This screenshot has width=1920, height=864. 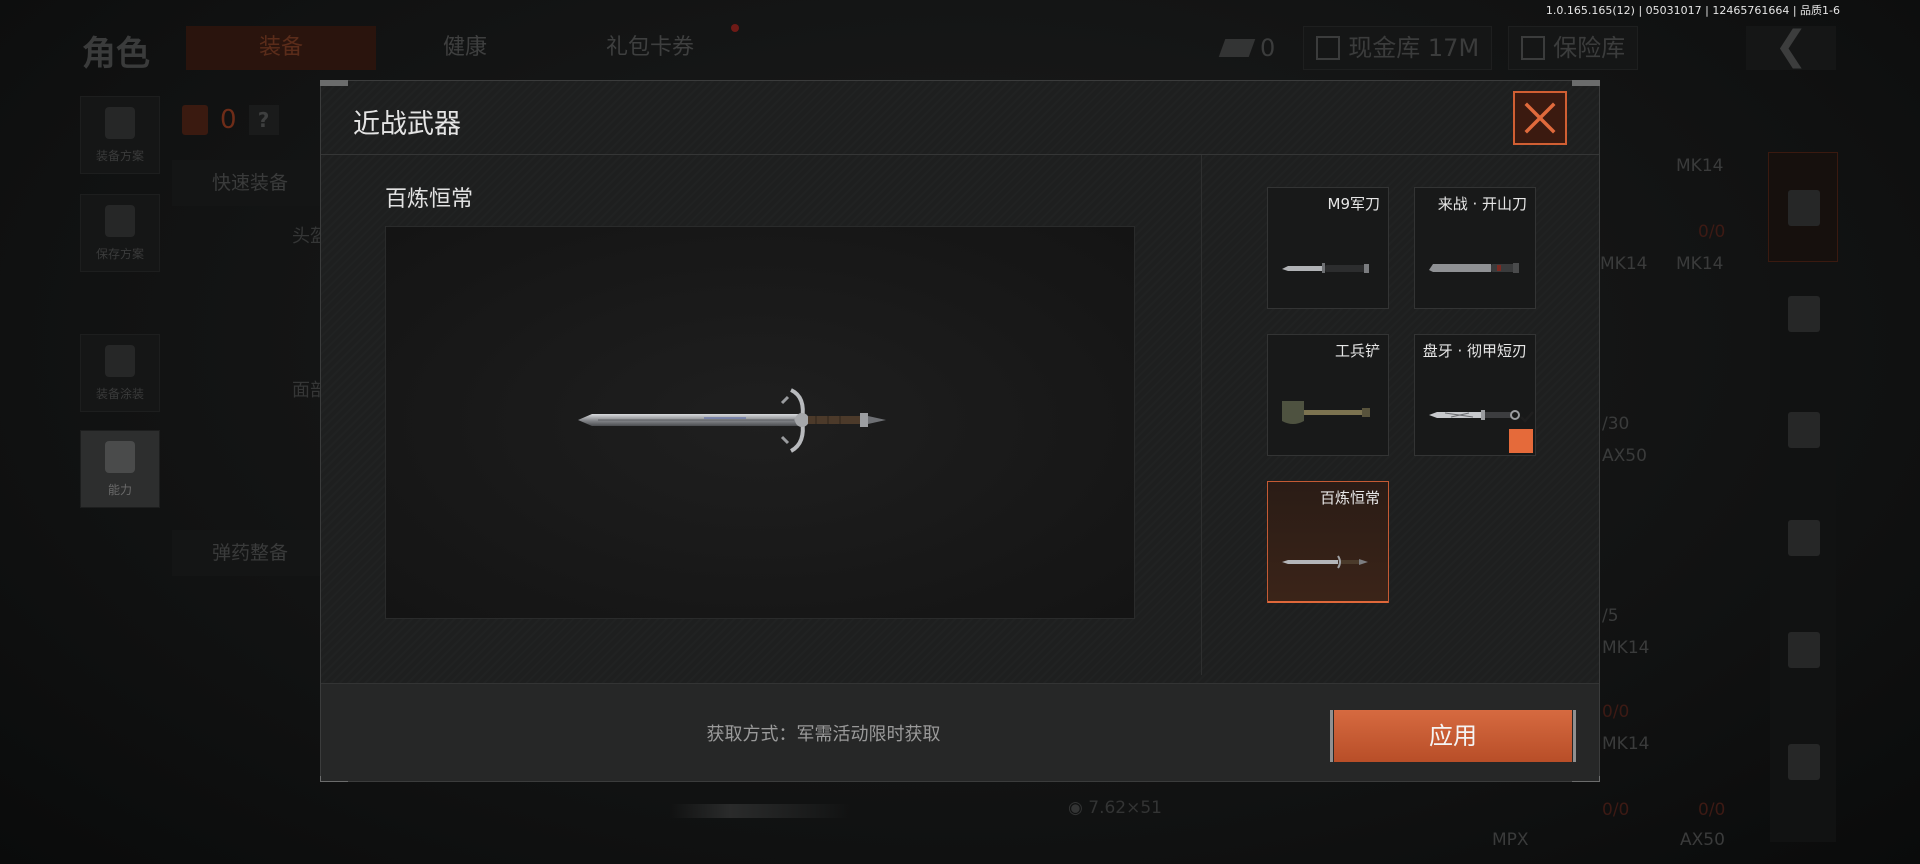 I want to click on side-label: 保存方案, so click(x=119, y=254).